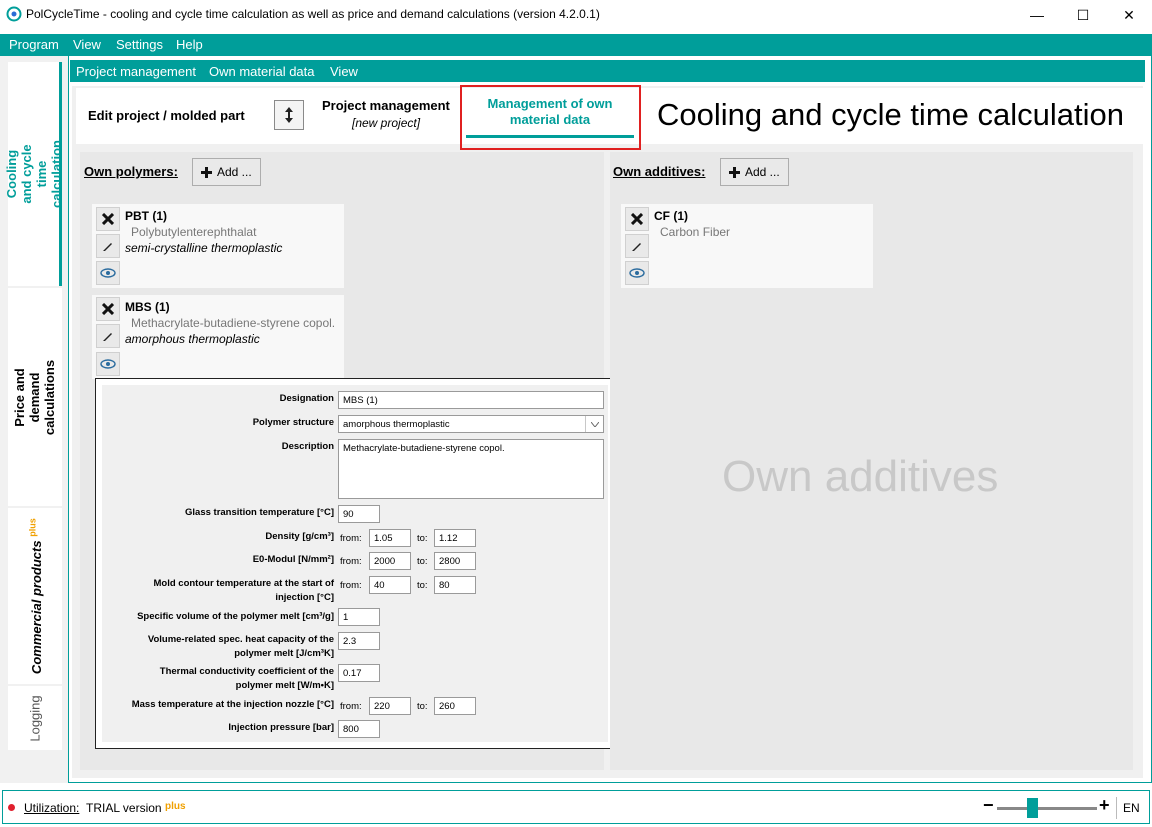 The width and height of the screenshot is (1152, 827). What do you see at coordinates (35, 397) in the screenshot?
I see `sidebar-tab-price: Price and demand calculations` at bounding box center [35, 397].